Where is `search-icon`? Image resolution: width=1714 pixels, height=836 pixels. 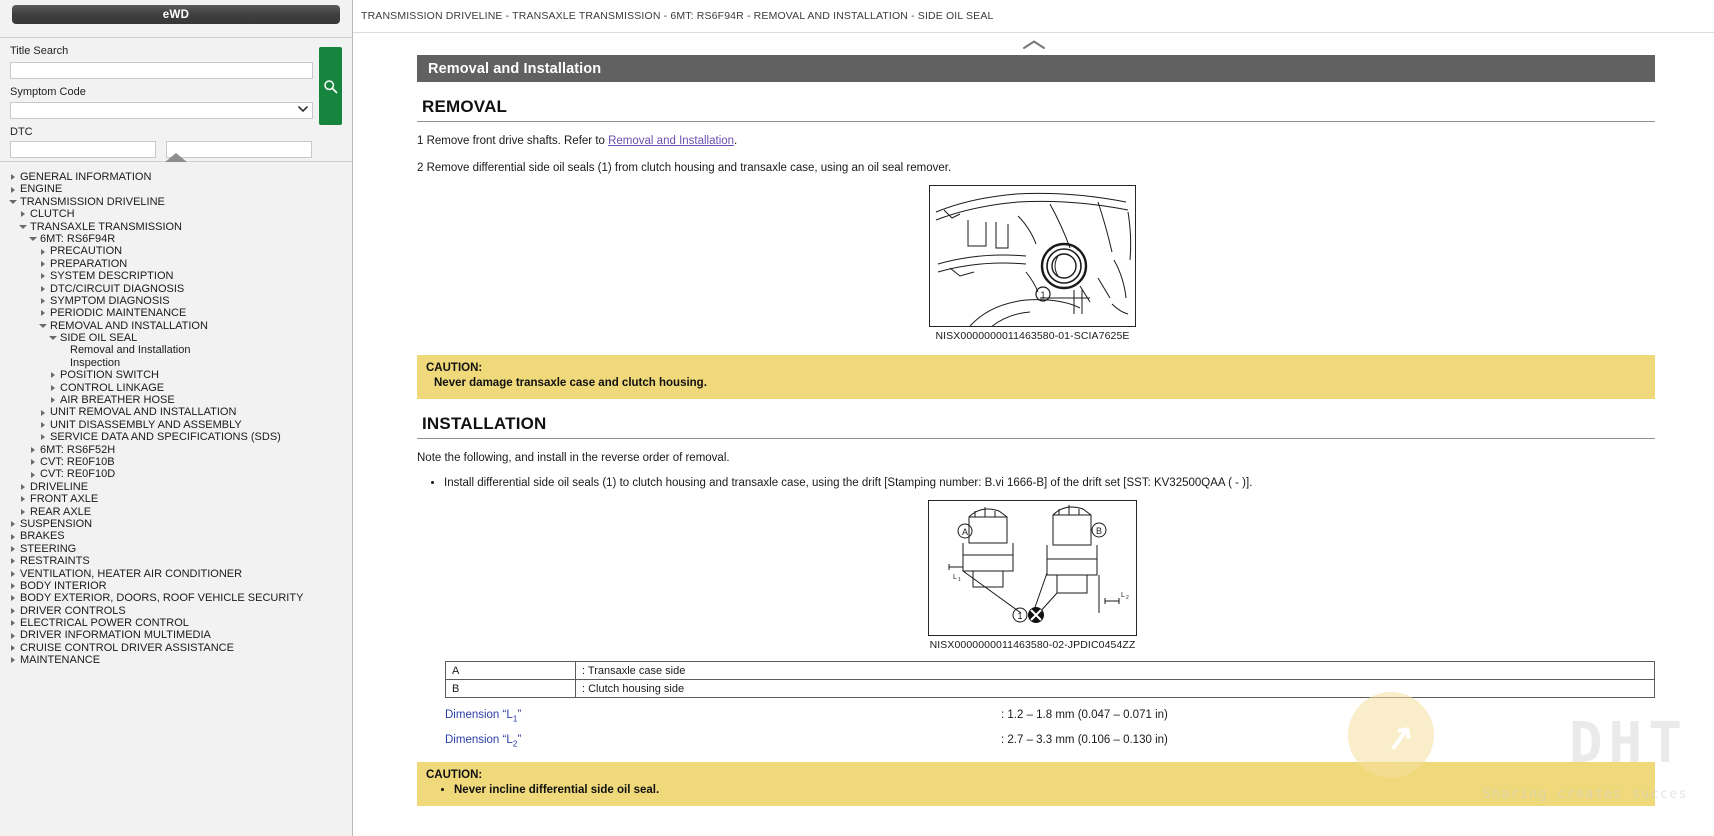 search-icon is located at coordinates (331, 86).